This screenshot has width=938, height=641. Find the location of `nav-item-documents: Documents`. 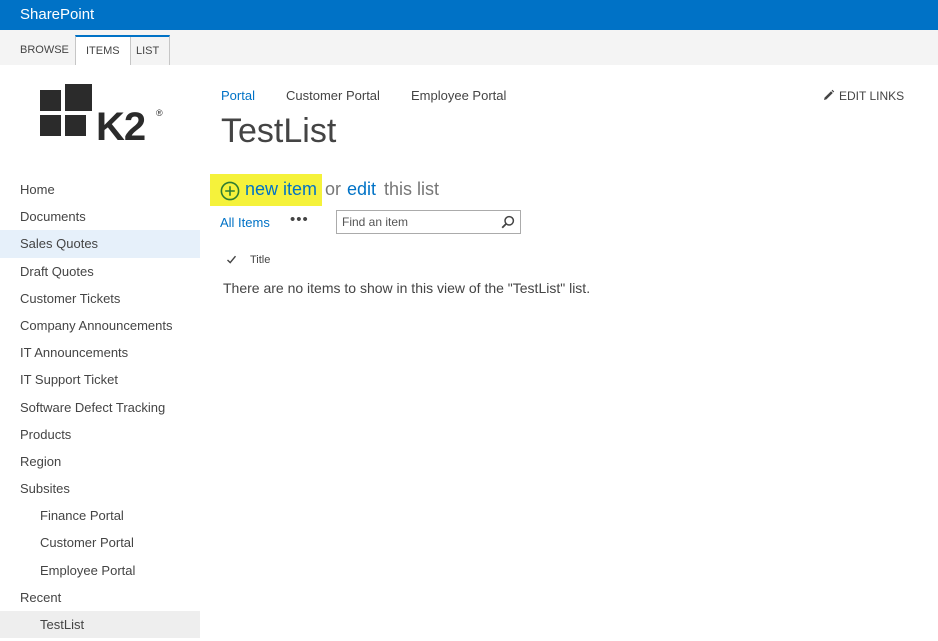

nav-item-documents: Documents is located at coordinates (100, 216).